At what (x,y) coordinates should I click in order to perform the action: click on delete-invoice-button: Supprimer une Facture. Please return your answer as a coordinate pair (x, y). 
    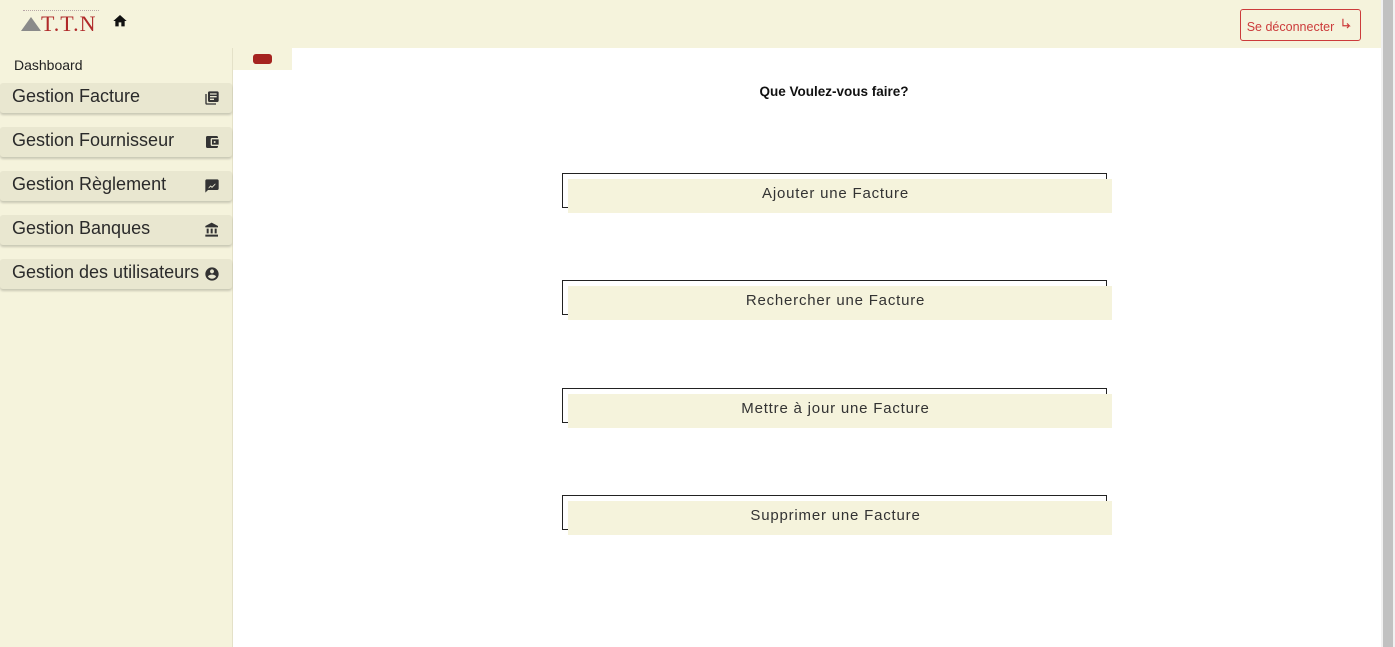
    Looking at the image, I should click on (837, 515).